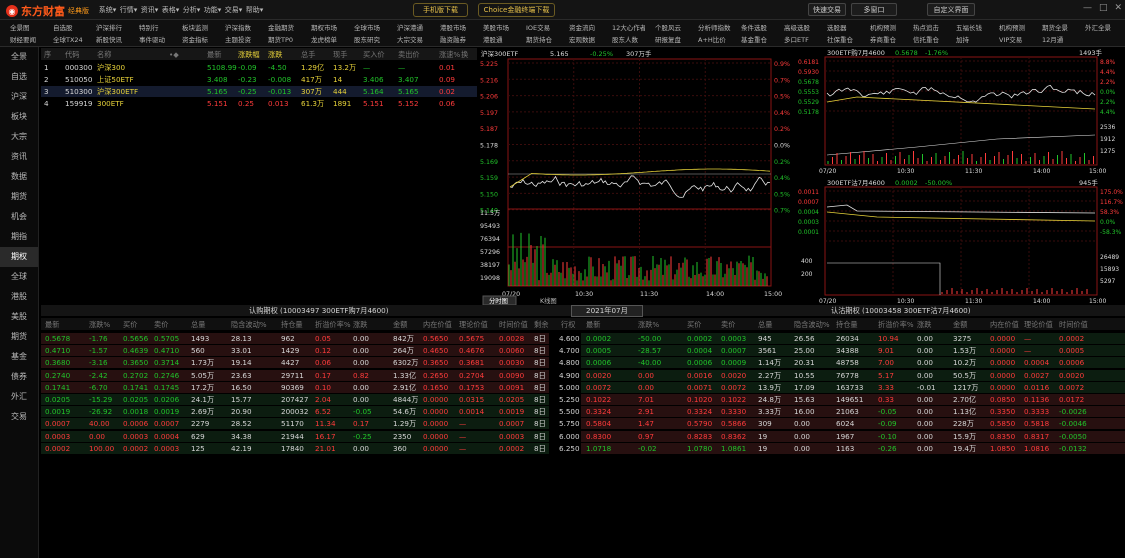  What do you see at coordinates (1053, 39) in the screenshot?
I see `nav-item-2-24: 12月通` at bounding box center [1053, 39].